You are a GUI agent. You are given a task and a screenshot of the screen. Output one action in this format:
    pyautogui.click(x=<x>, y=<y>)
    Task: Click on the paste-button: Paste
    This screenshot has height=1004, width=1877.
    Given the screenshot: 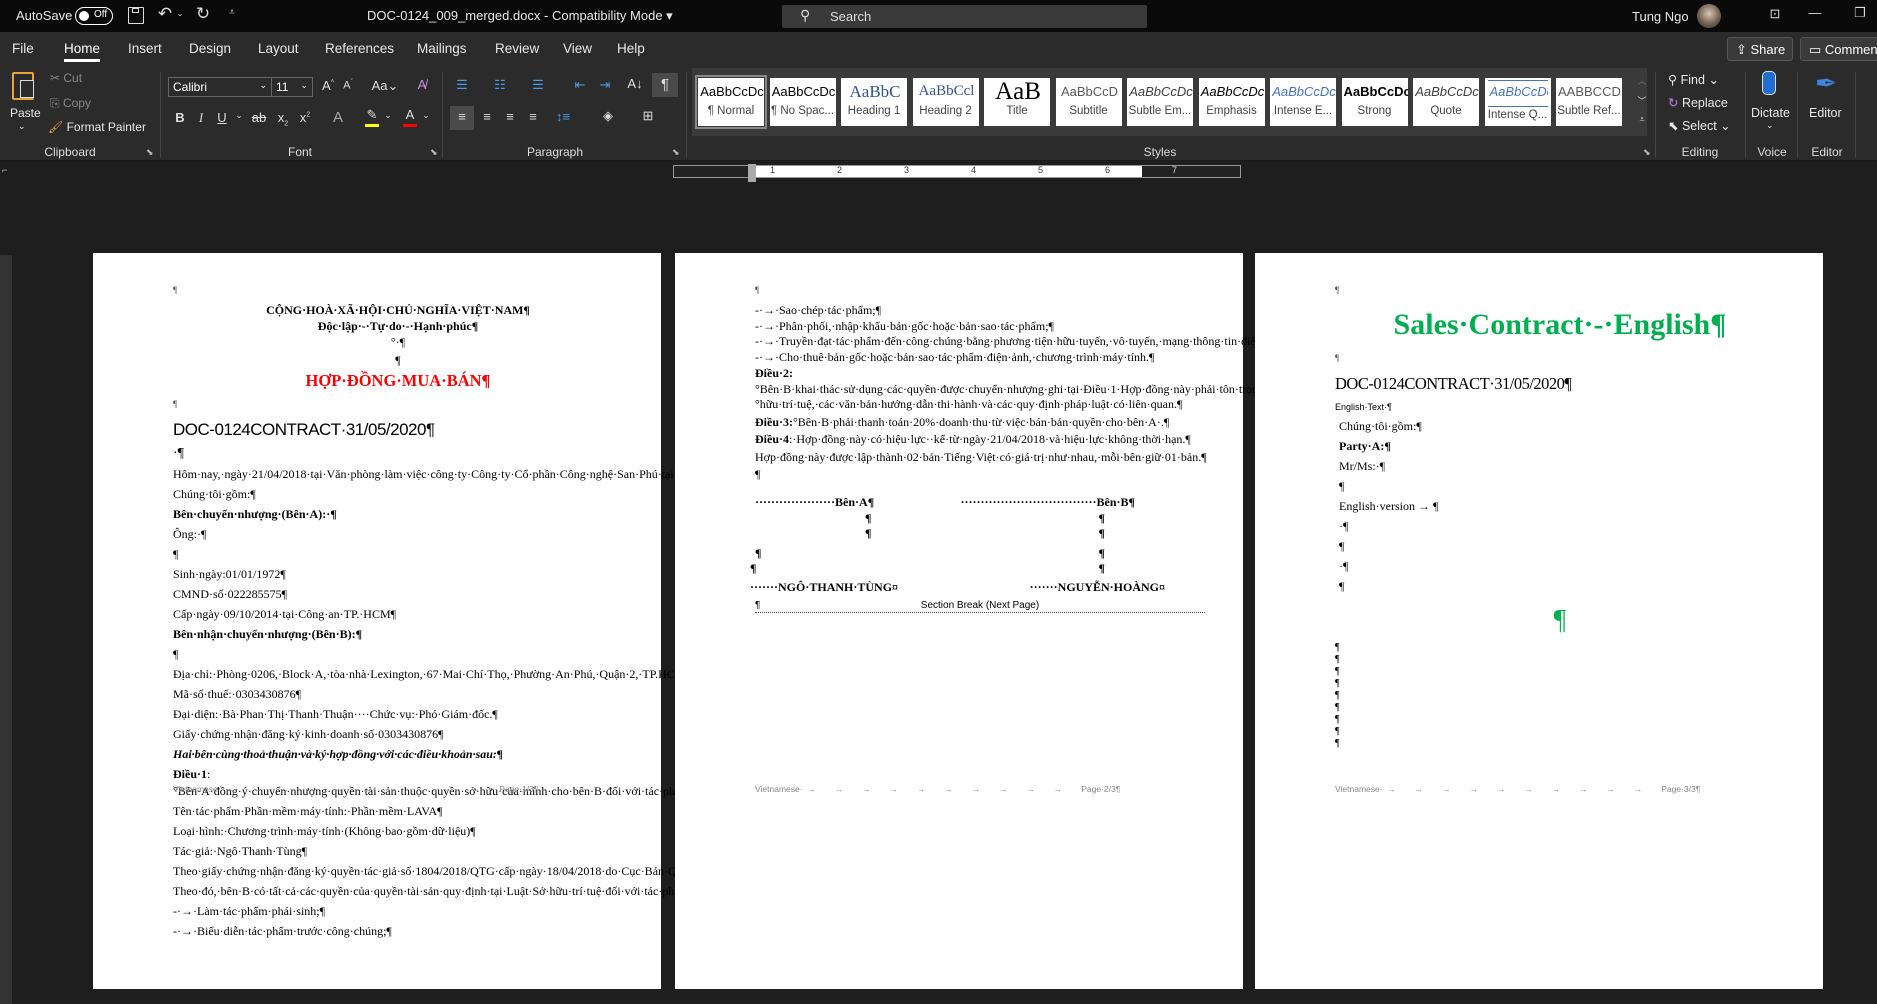 What is the action you would take?
    pyautogui.click(x=25, y=113)
    